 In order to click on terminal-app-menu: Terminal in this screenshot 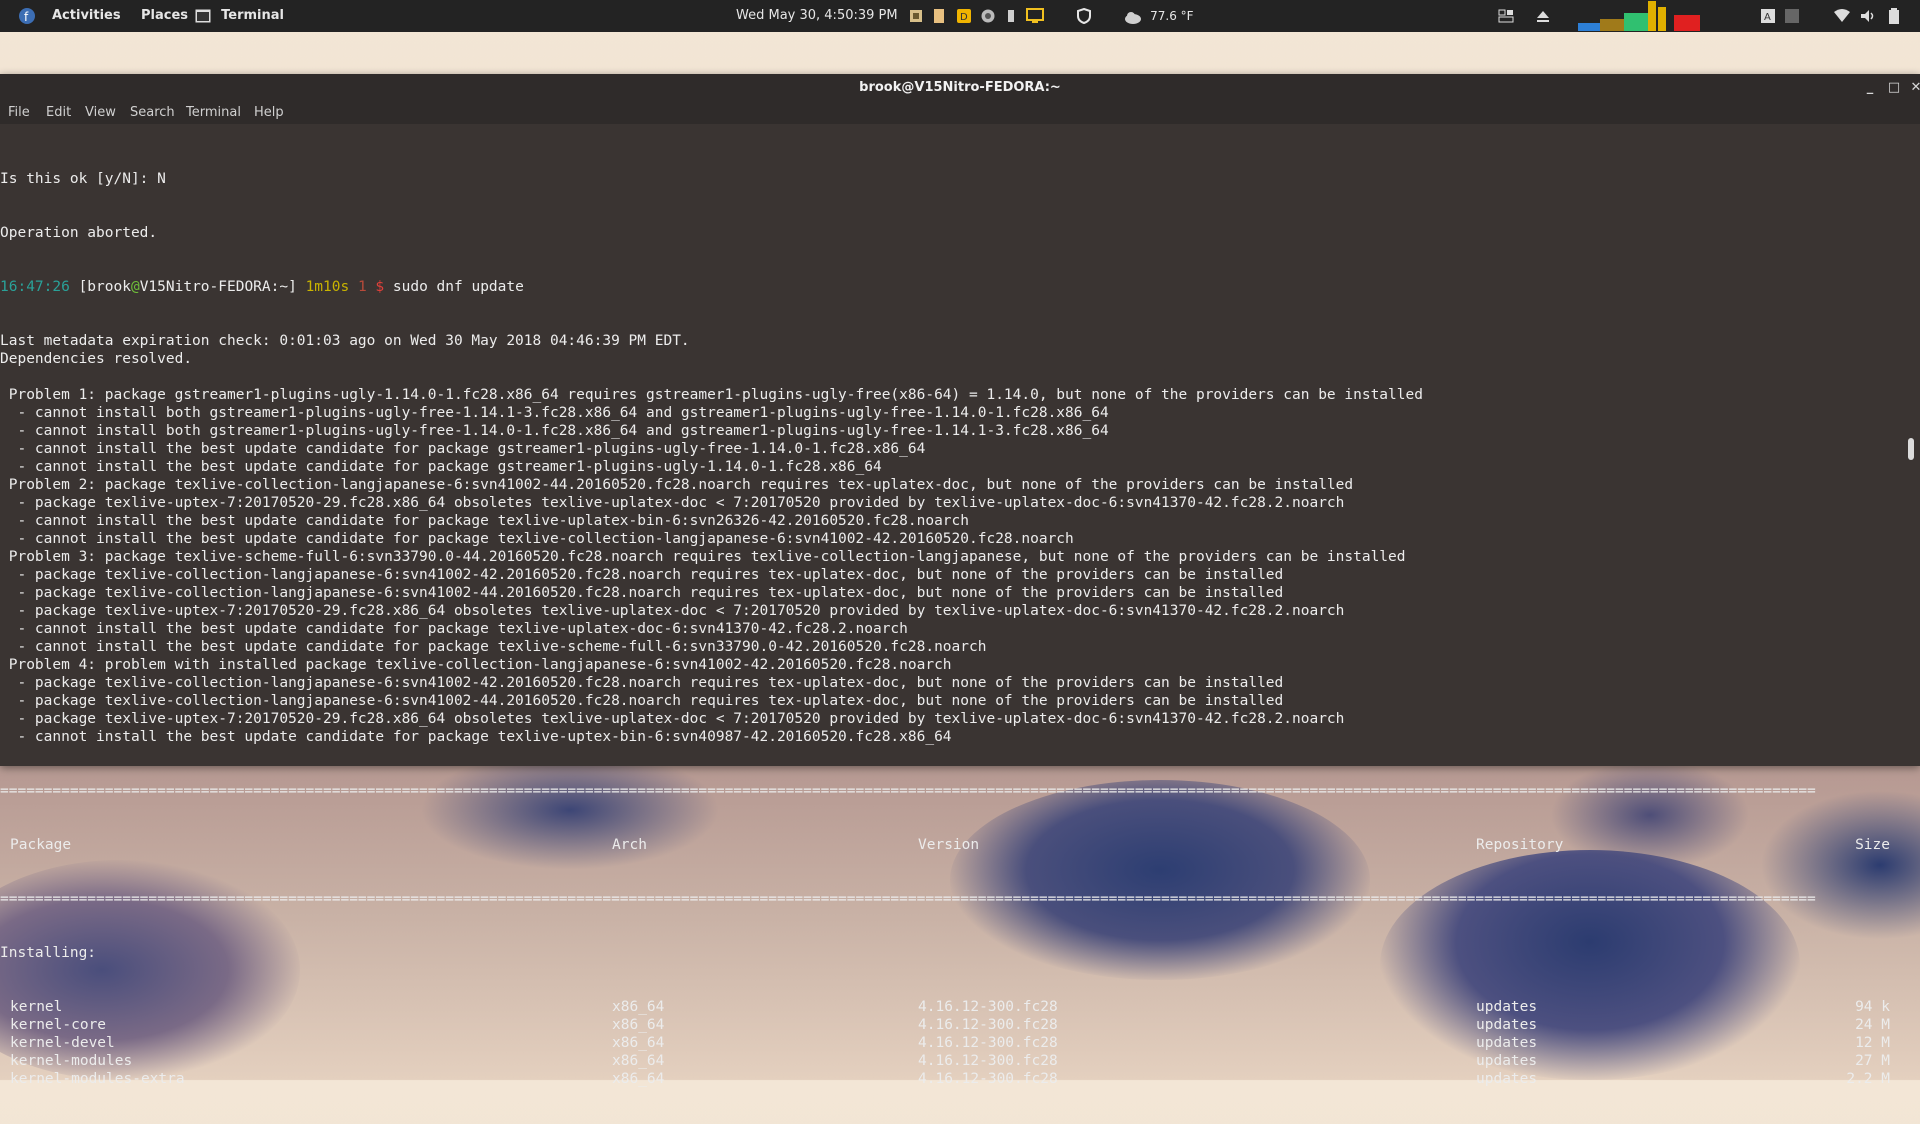, I will do `click(239, 16)`.